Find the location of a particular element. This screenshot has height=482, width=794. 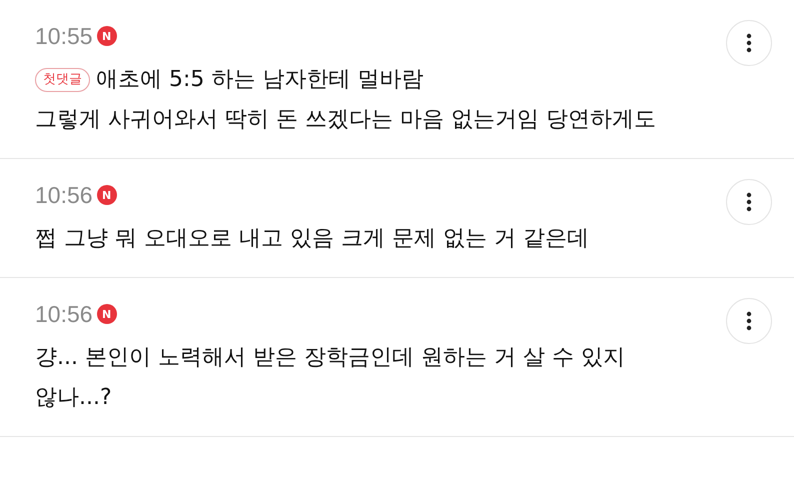

comment-text: 쩝 그냥 뭐 오대오로 내고 있음 크게 문제 없는 거 같은데 is located at coordinates (312, 239).